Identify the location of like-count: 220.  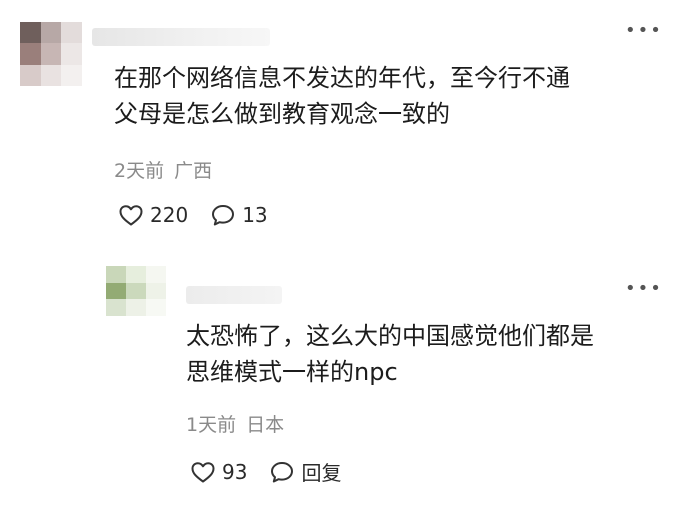
(169, 215).